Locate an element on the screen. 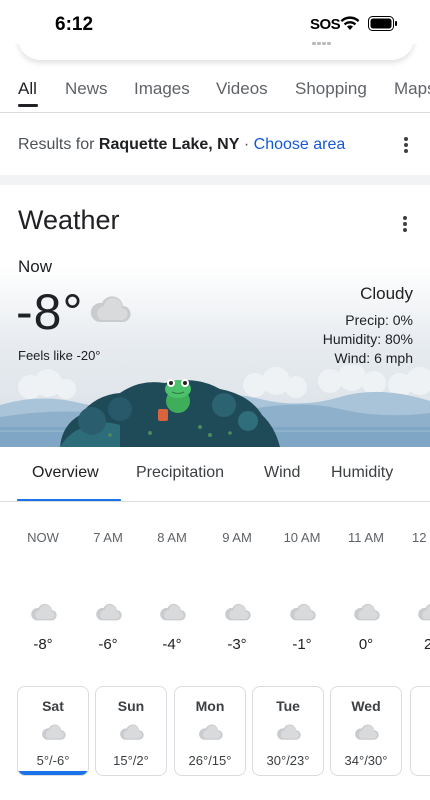 The image size is (430, 800). active-tab-indicator is located at coordinates (28, 105).